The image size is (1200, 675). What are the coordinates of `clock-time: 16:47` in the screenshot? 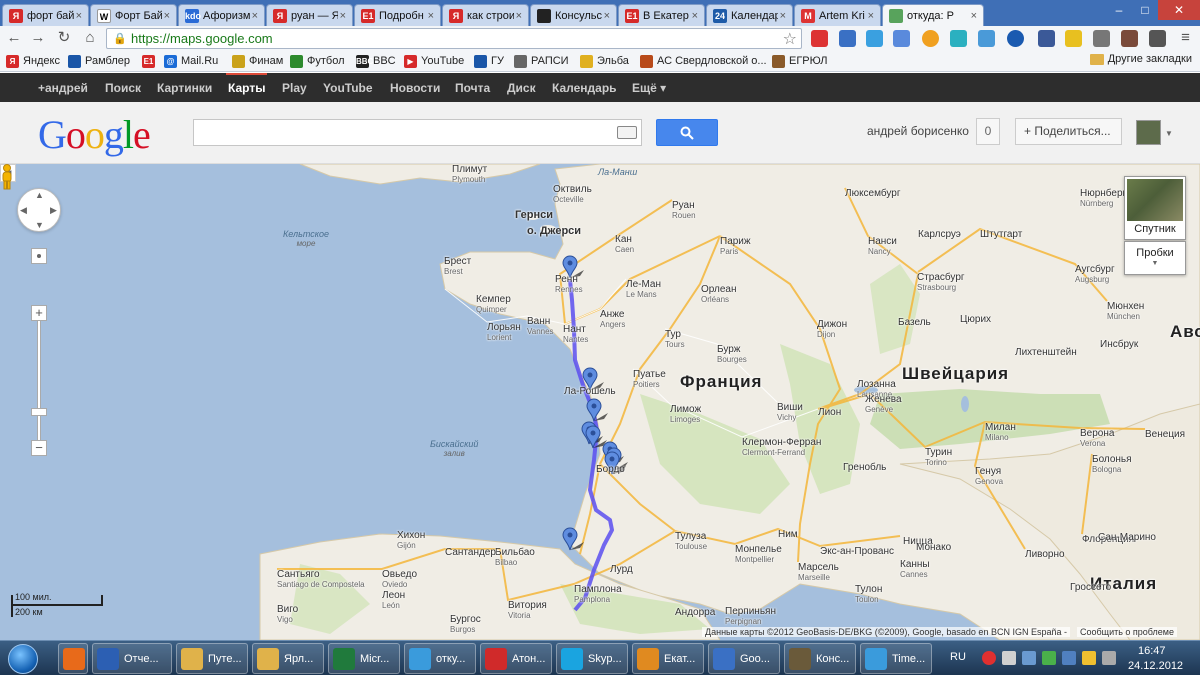 It's located at (1152, 651).